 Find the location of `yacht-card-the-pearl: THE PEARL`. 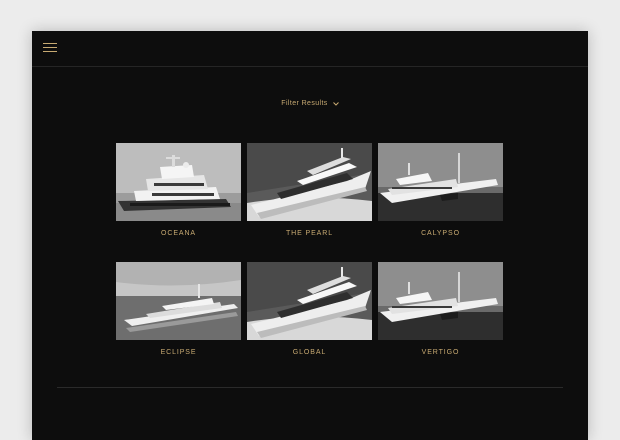

yacht-card-the-pearl: THE PEARL is located at coordinates (309, 190).